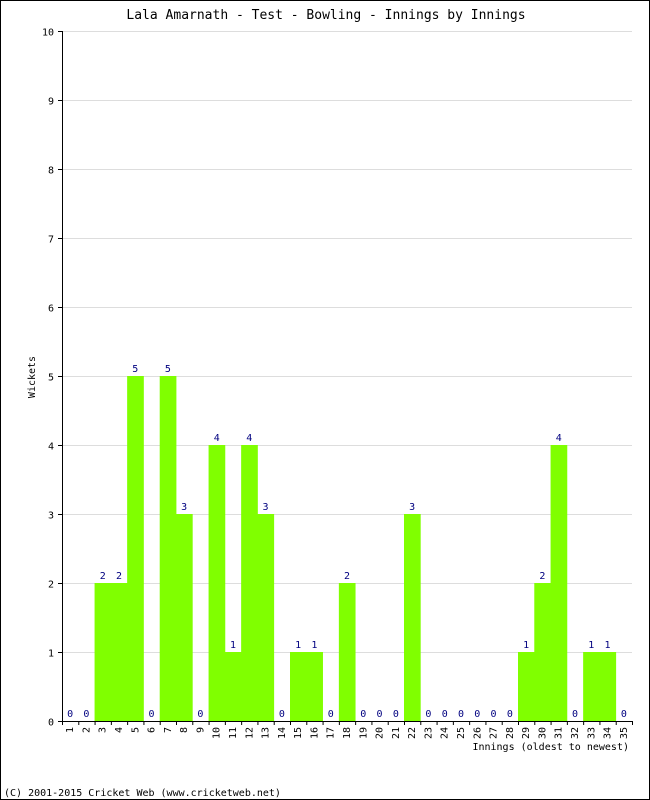  Describe the element at coordinates (168, 730) in the screenshot. I see `x-tick-label: 7` at that location.